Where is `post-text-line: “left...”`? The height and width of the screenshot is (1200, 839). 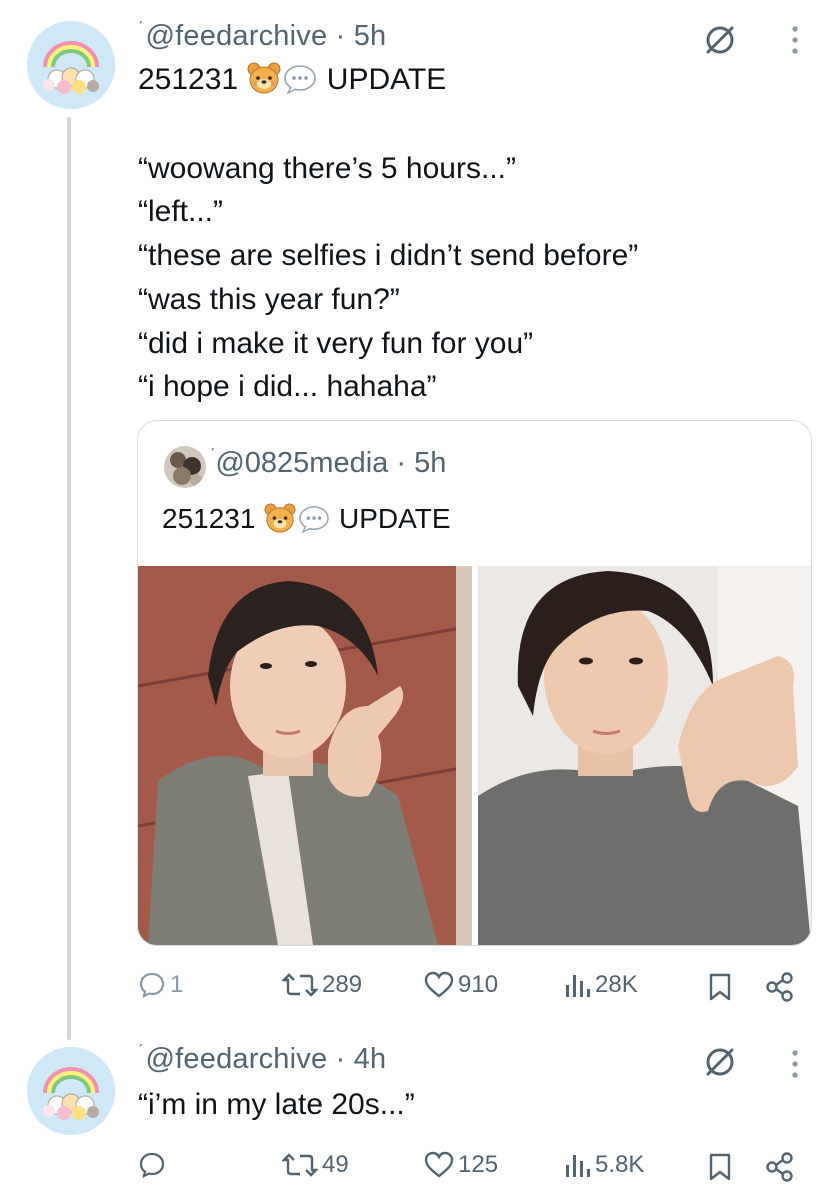
post-text-line: “left...” is located at coordinates (181, 211).